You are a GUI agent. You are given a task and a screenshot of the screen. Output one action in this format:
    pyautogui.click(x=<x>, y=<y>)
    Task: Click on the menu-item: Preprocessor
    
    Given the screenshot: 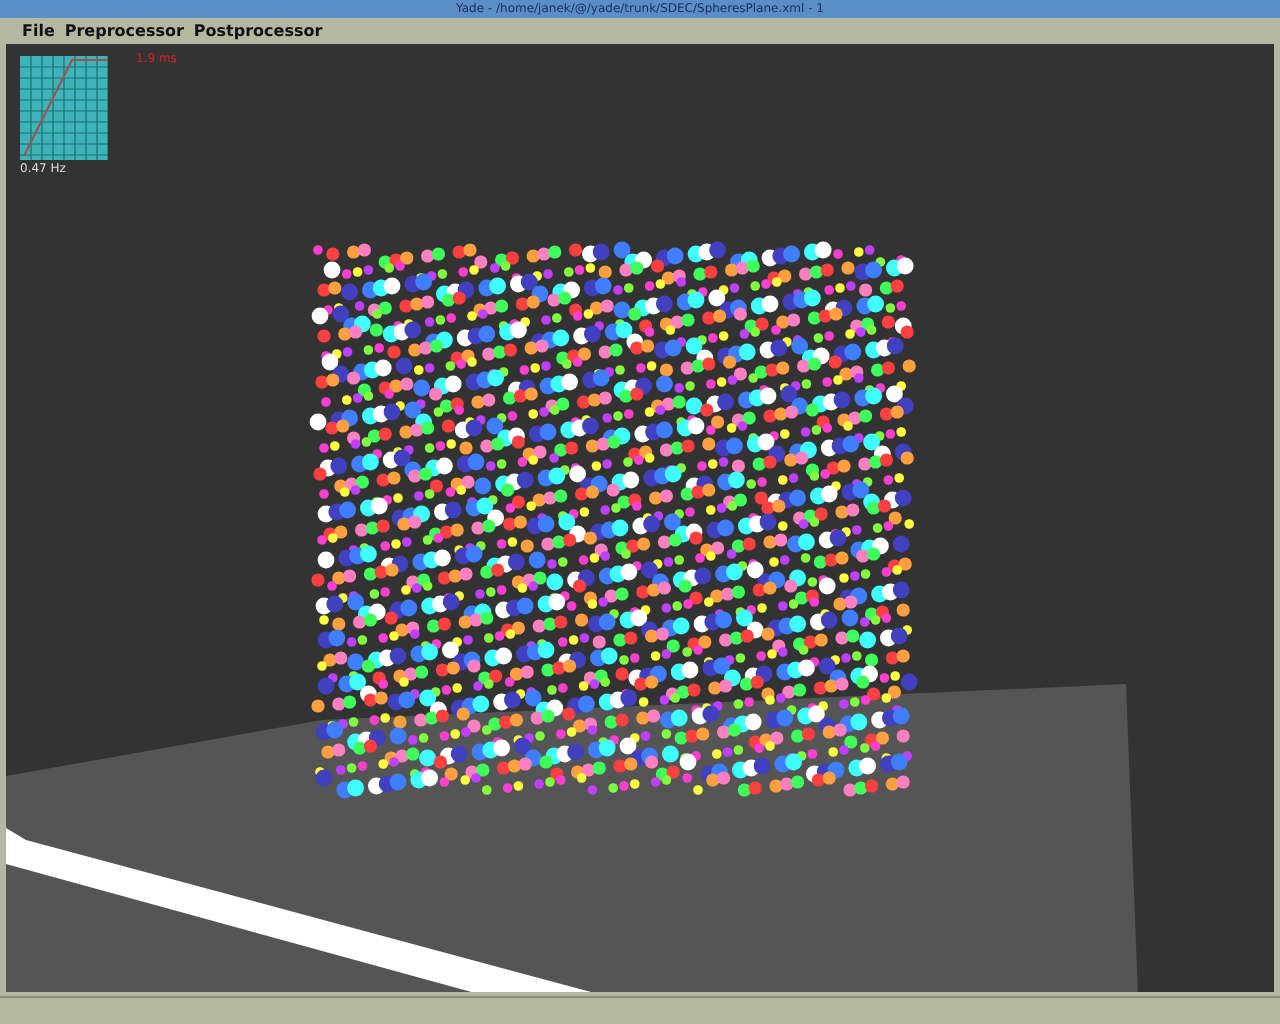 What is the action you would take?
    pyautogui.click(x=124, y=31)
    